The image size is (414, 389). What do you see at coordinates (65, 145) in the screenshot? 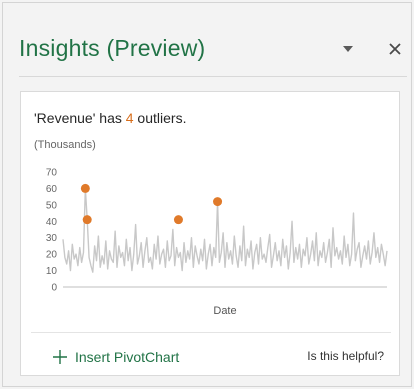
I see `units-label: (Thousands)` at bounding box center [65, 145].